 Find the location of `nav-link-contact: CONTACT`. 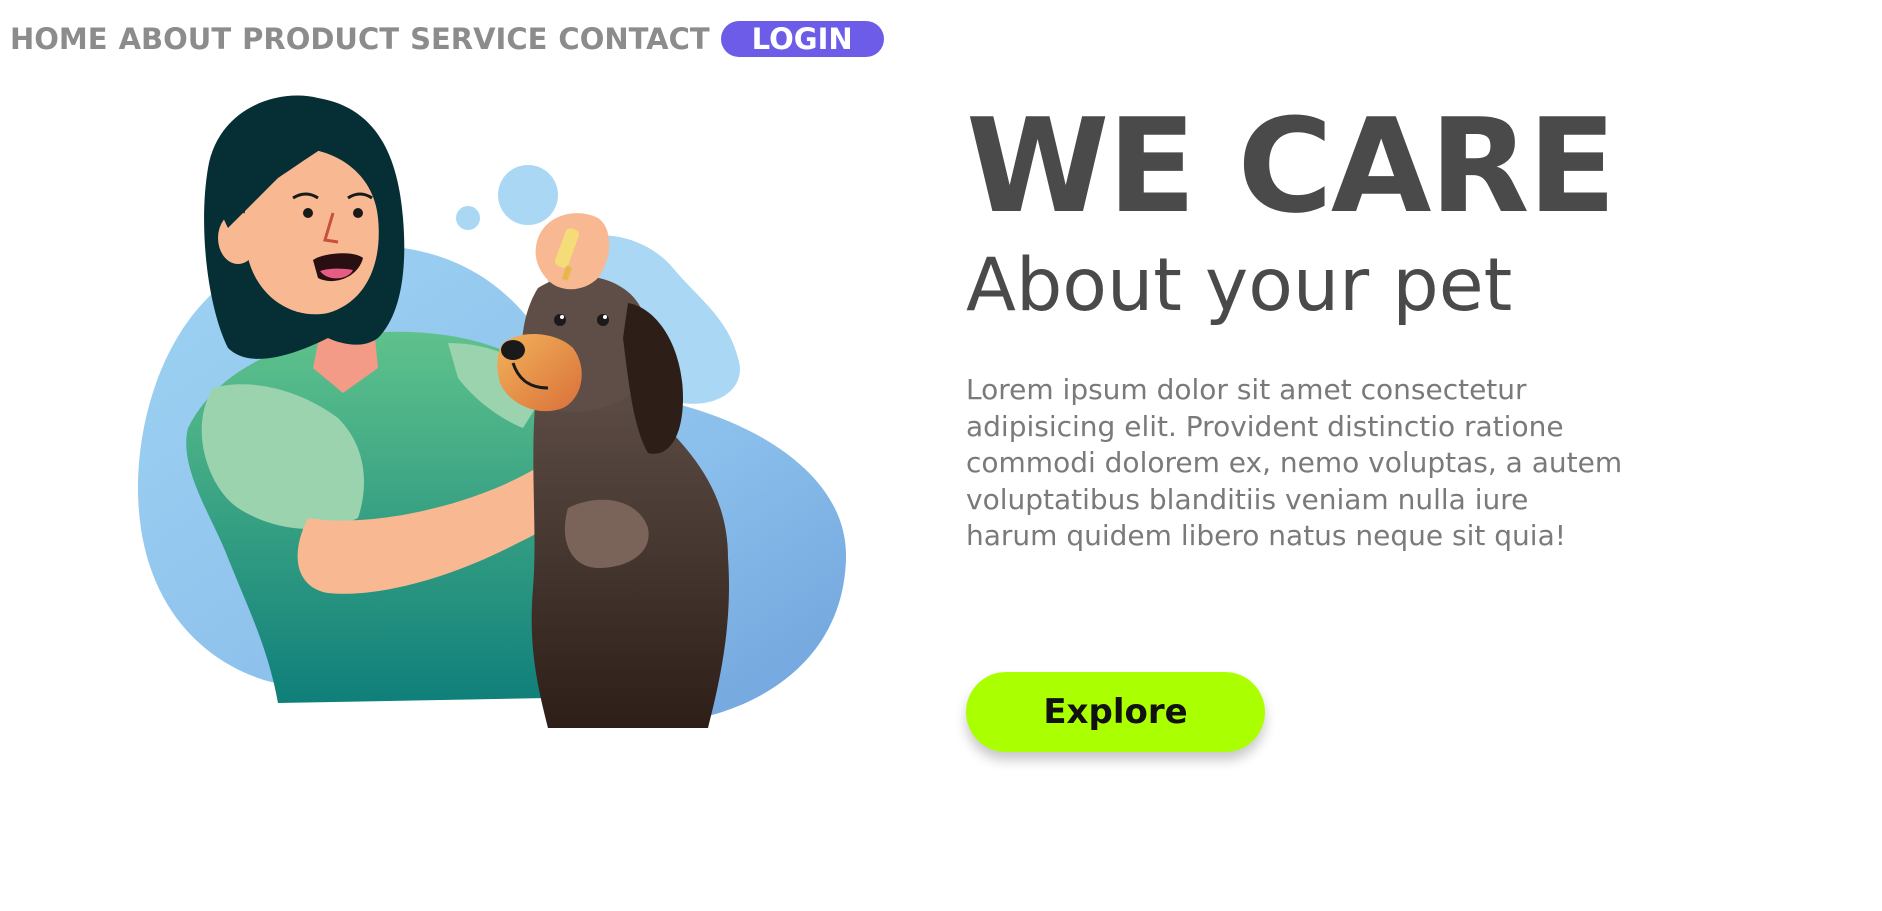

nav-link-contact: CONTACT is located at coordinates (633, 39).